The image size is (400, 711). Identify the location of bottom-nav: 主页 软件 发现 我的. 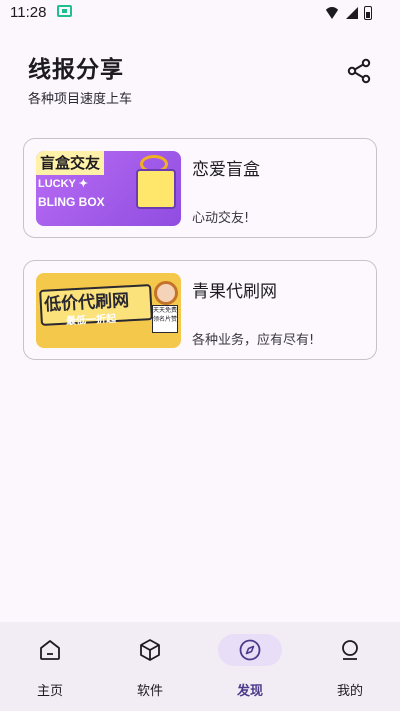
(200, 666).